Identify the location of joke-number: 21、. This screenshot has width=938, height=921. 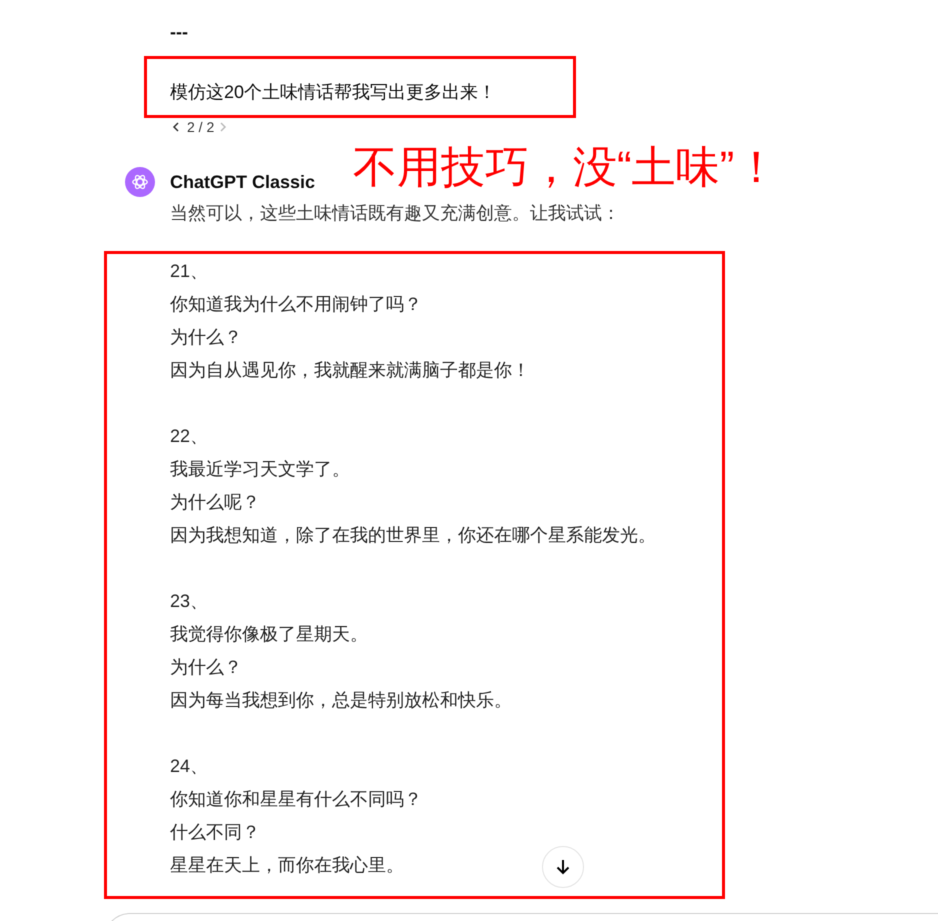
(189, 271).